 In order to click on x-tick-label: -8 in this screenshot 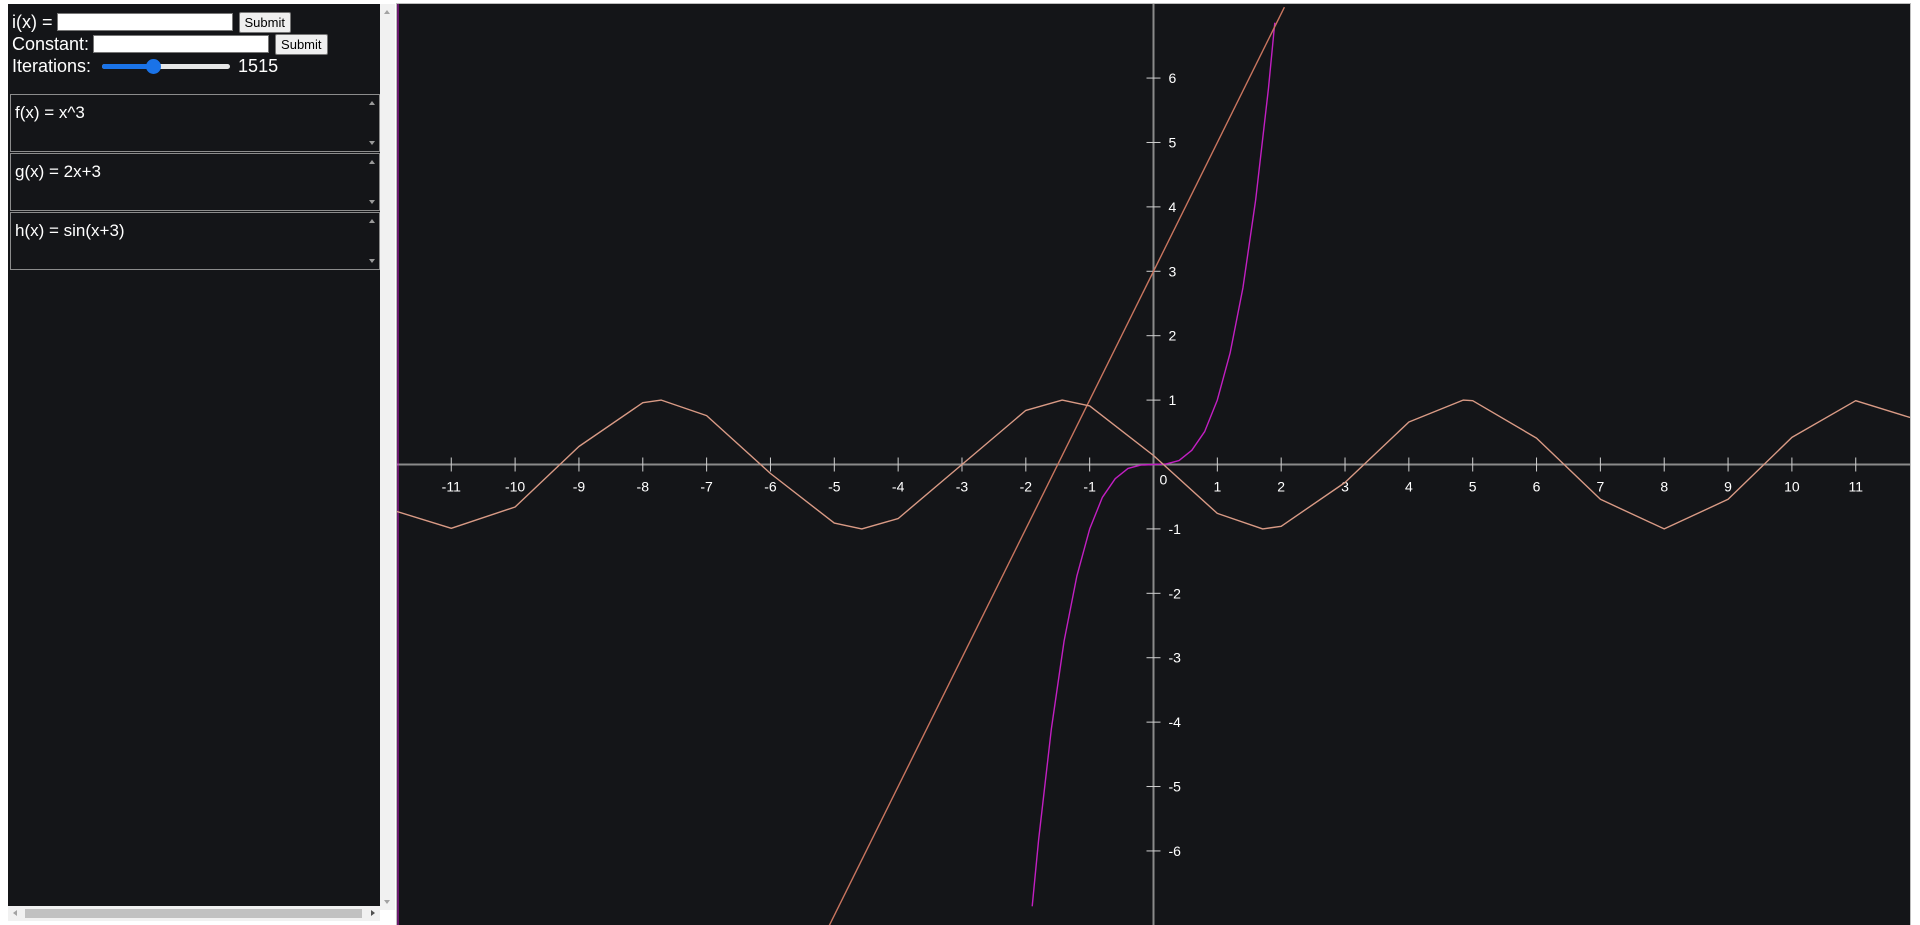, I will do `click(643, 487)`.